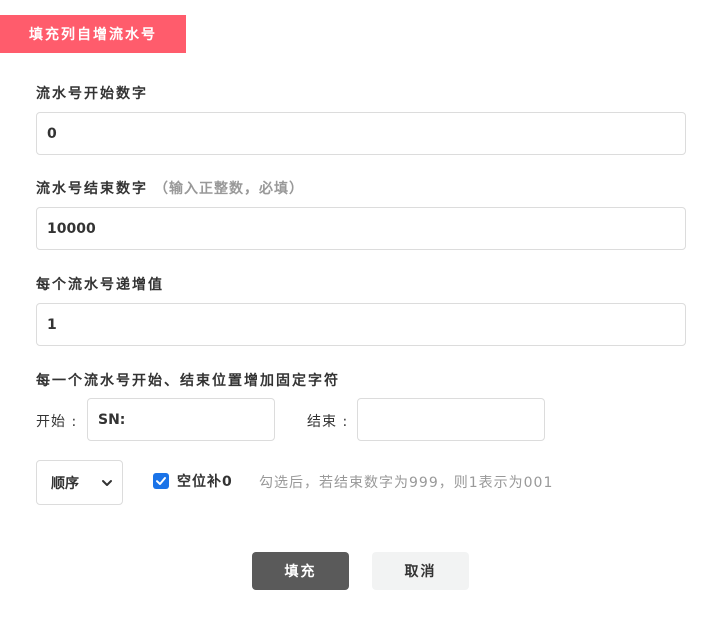 The width and height of the screenshot is (721, 629). I want to click on order-select: 顺序, so click(79, 482).